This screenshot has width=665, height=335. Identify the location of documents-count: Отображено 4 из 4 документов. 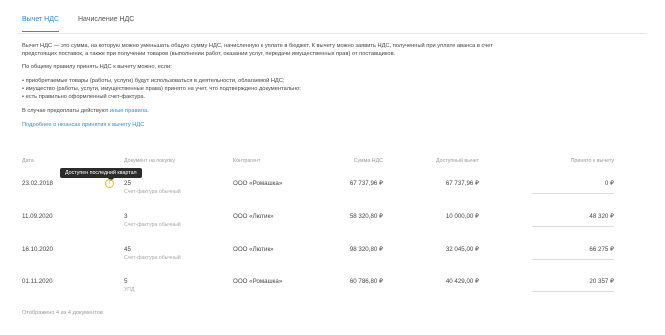
(62, 313).